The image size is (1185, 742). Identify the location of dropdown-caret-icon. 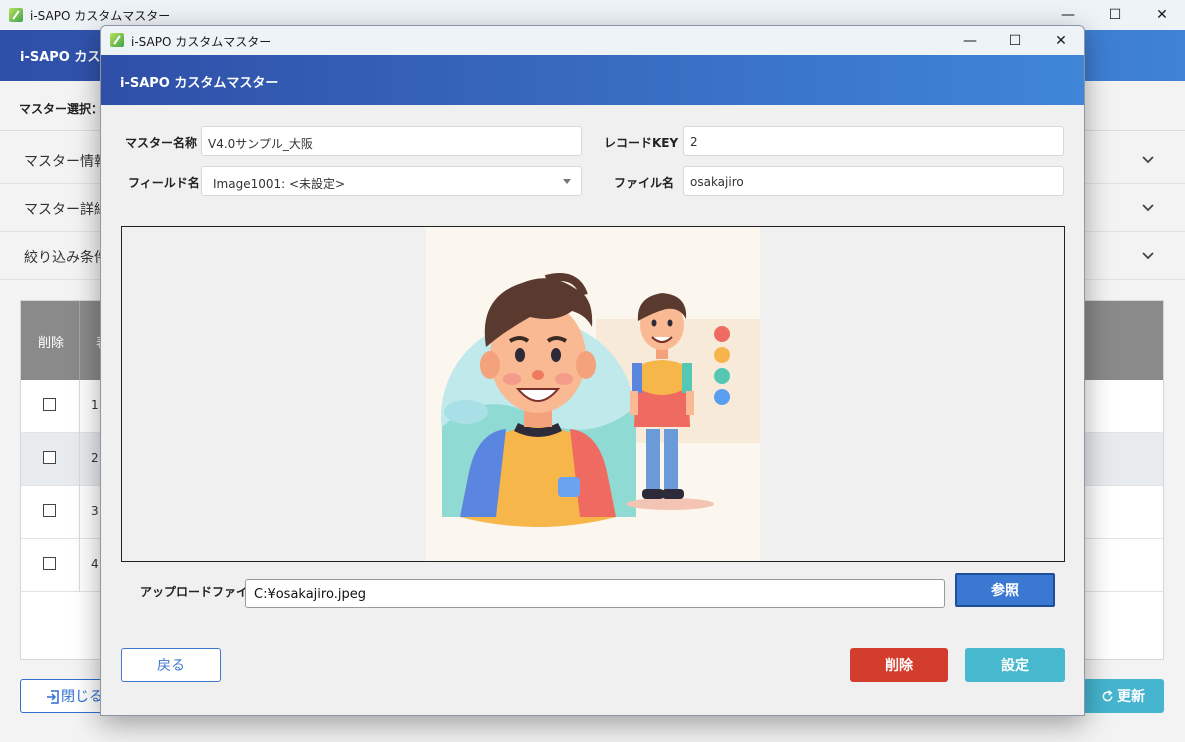
(567, 181).